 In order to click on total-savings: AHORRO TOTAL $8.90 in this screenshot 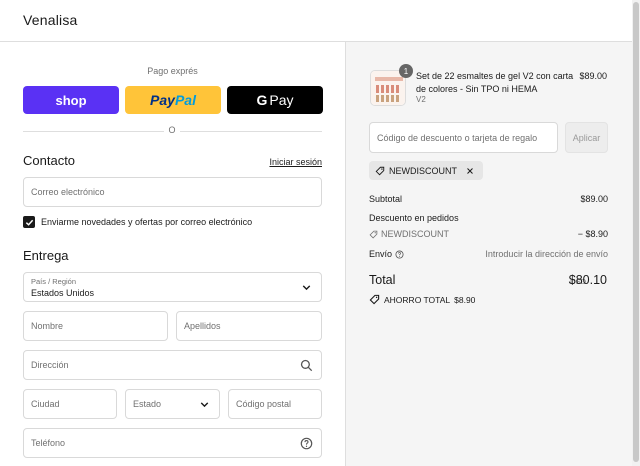, I will do `click(422, 299)`.